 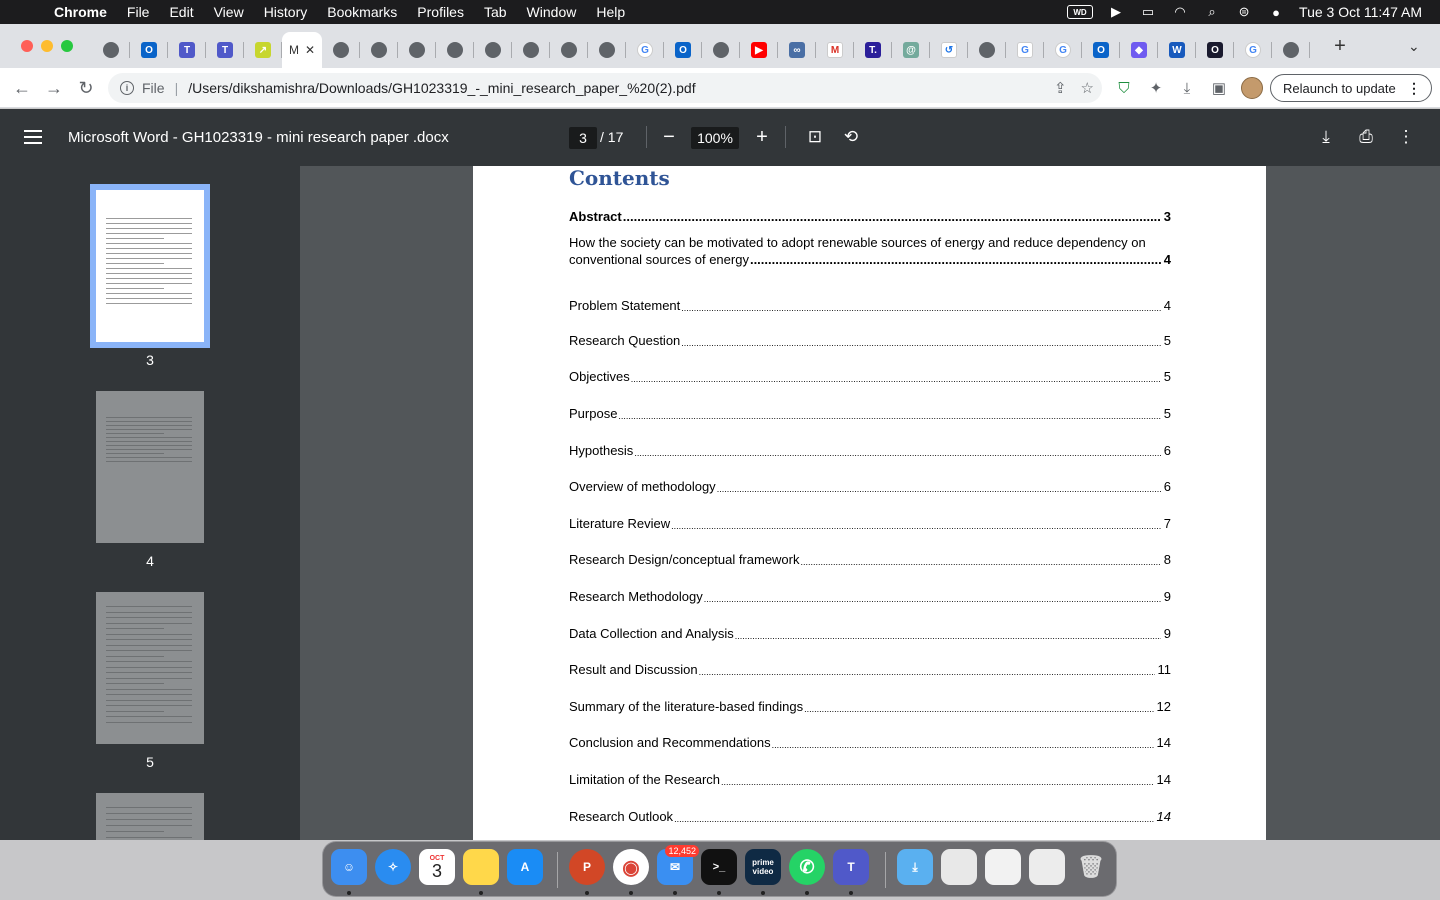 What do you see at coordinates (440, 12) in the screenshot?
I see `menu-profiles: Profiles` at bounding box center [440, 12].